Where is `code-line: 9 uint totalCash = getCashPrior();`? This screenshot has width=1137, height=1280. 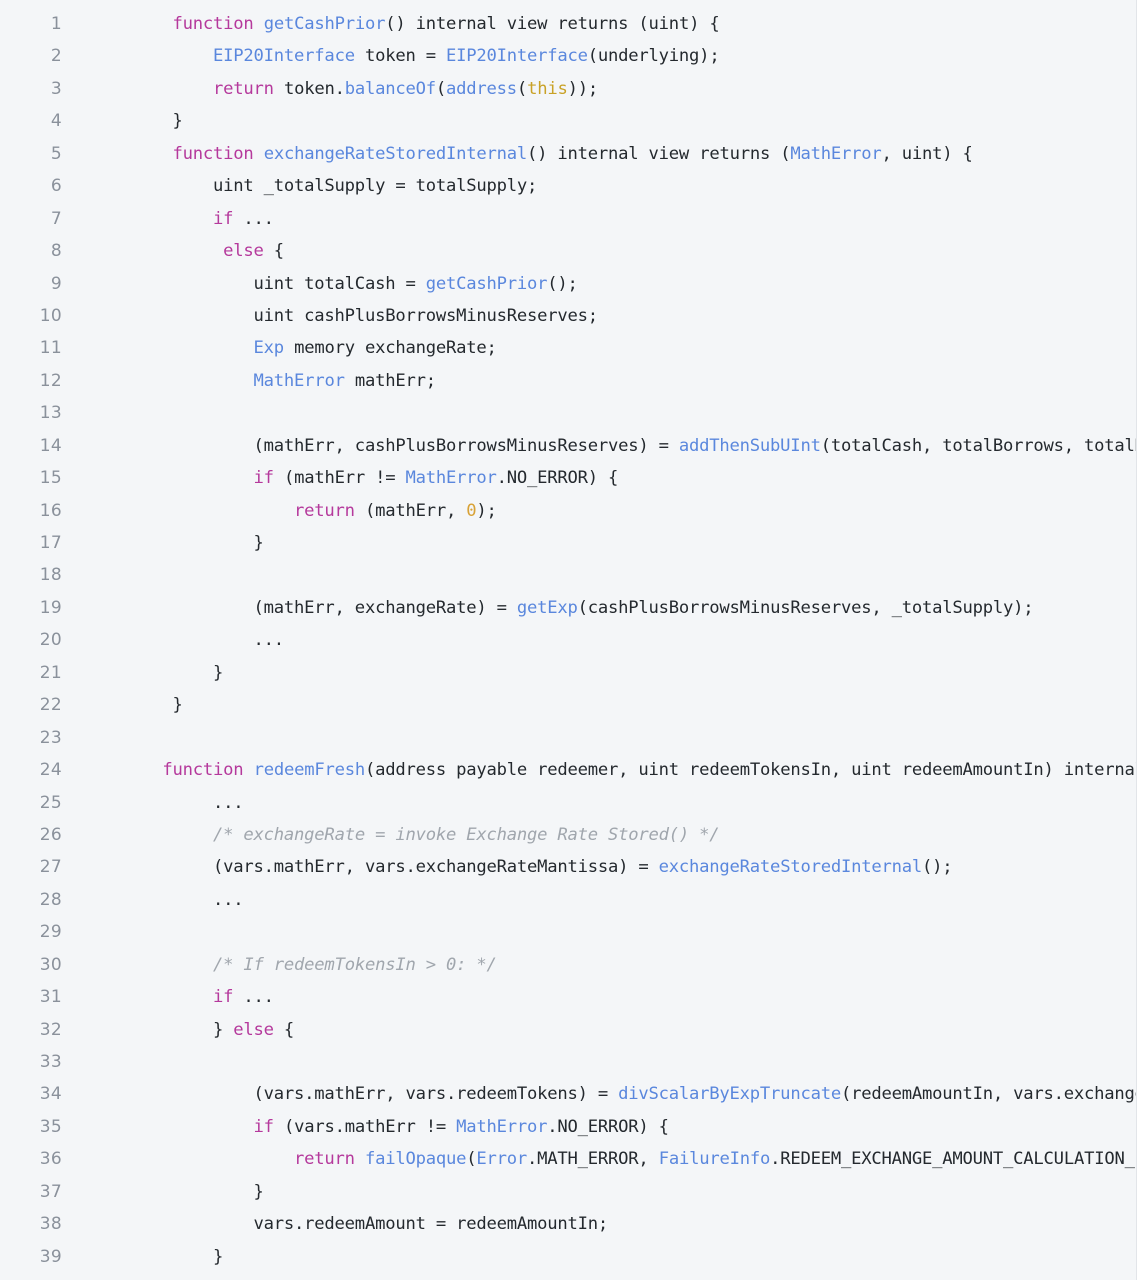
code-line: 9 uint totalCash = getCashPrior(); is located at coordinates (568, 284).